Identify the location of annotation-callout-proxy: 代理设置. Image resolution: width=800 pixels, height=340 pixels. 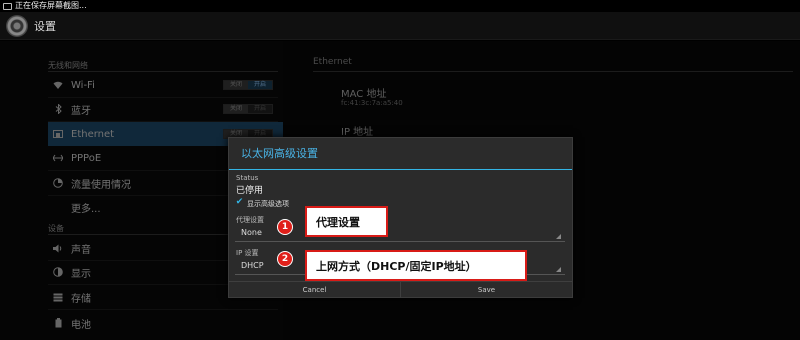
(346, 221).